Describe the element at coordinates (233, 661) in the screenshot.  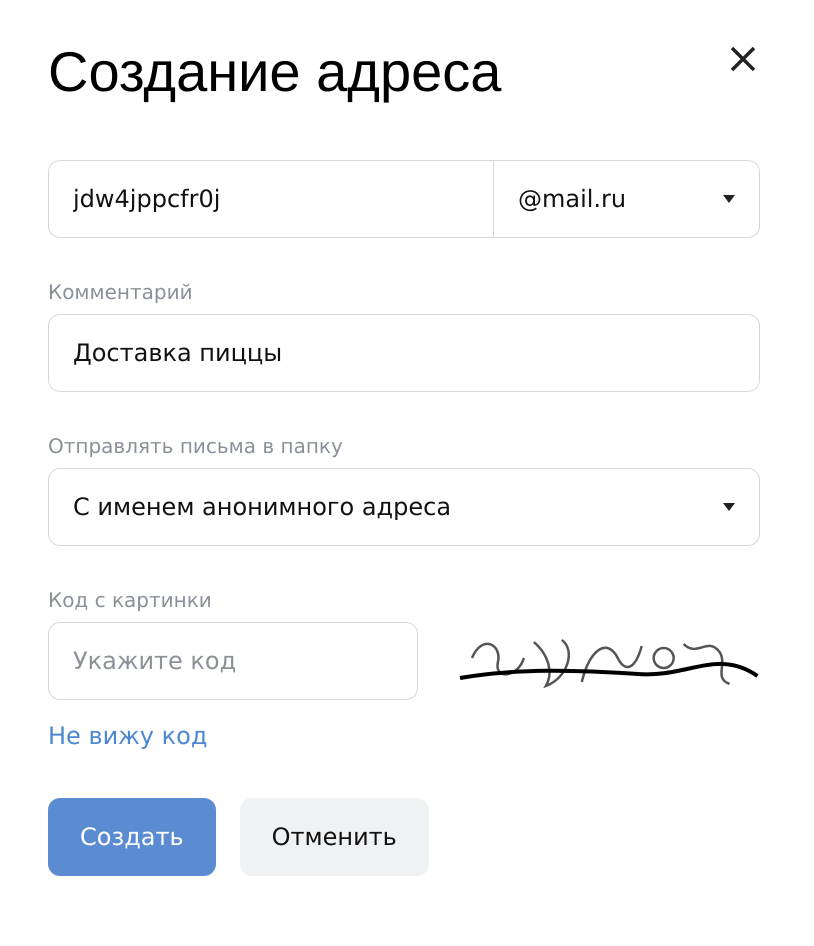
I see `code-field: Укажите код` at that location.